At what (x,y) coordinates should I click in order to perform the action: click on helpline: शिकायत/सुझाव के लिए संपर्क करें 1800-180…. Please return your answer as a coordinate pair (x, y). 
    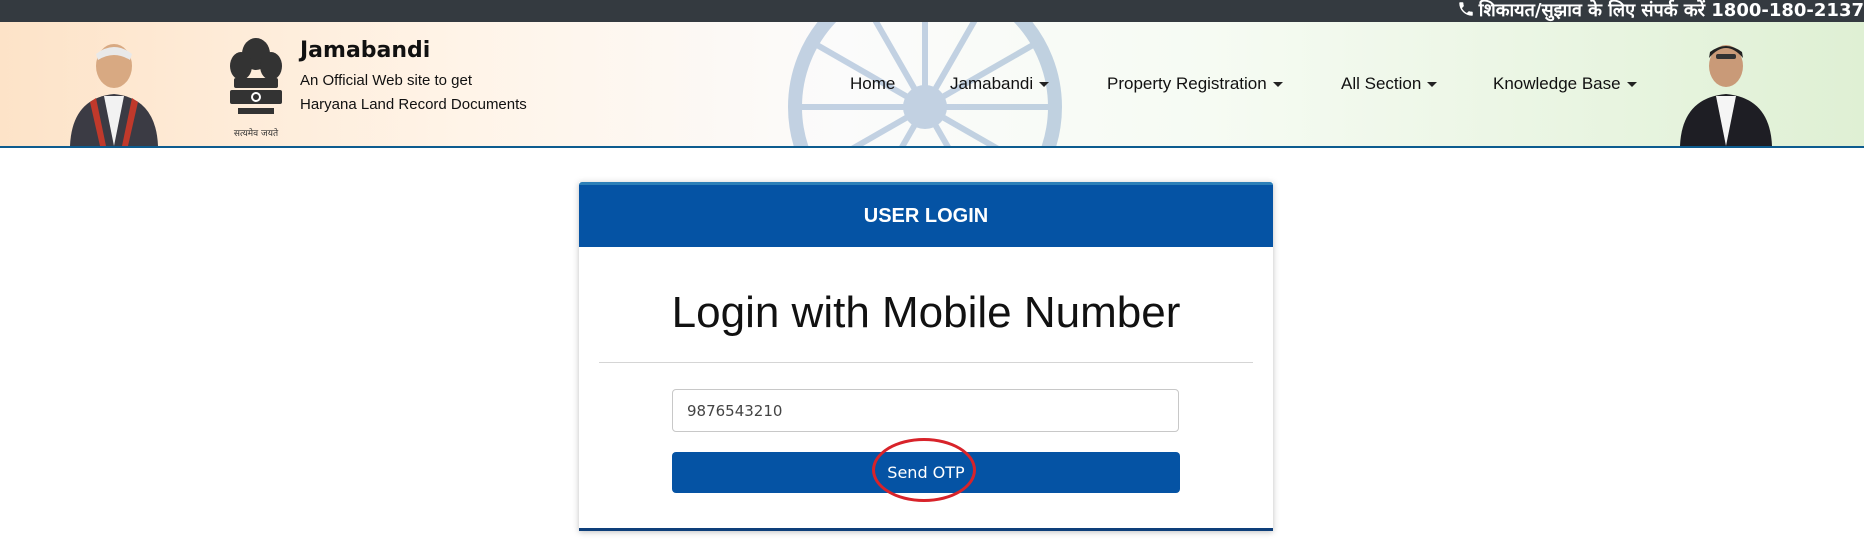
    Looking at the image, I should click on (1660, 11).